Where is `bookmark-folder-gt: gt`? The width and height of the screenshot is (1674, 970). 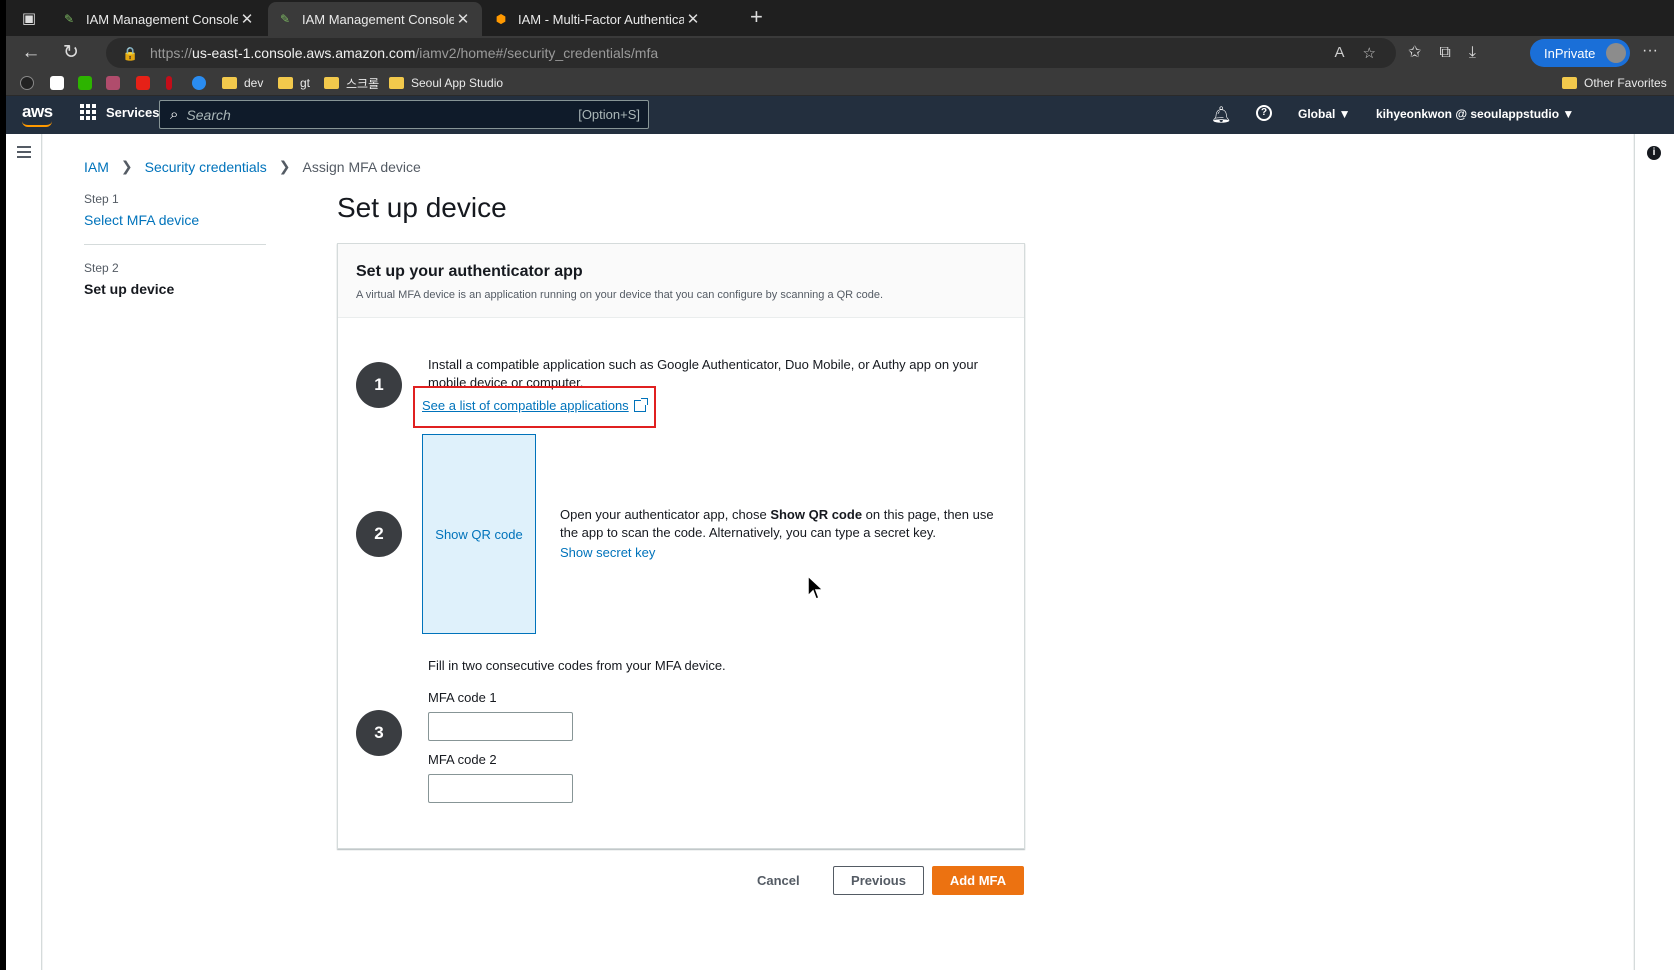 bookmark-folder-gt: gt is located at coordinates (294, 83).